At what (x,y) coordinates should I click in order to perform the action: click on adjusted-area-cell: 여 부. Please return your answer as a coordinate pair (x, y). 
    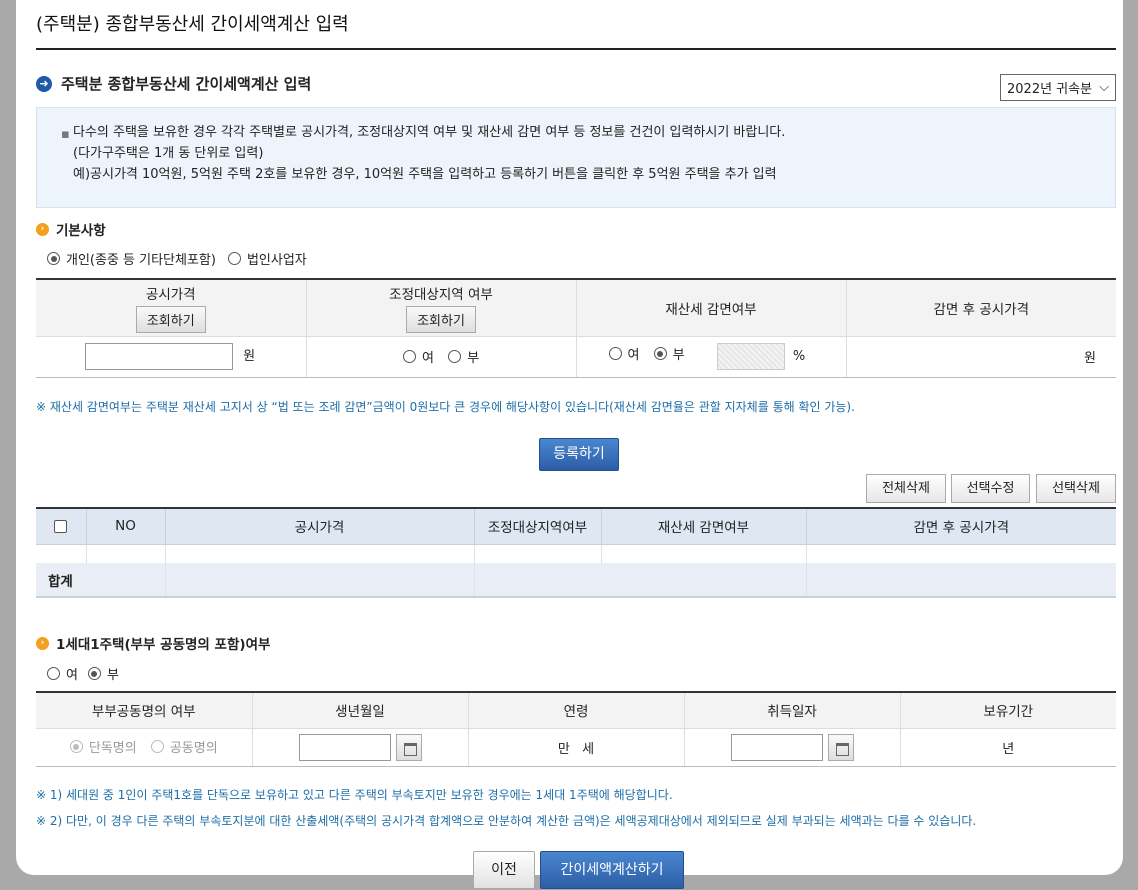
    Looking at the image, I should click on (441, 357).